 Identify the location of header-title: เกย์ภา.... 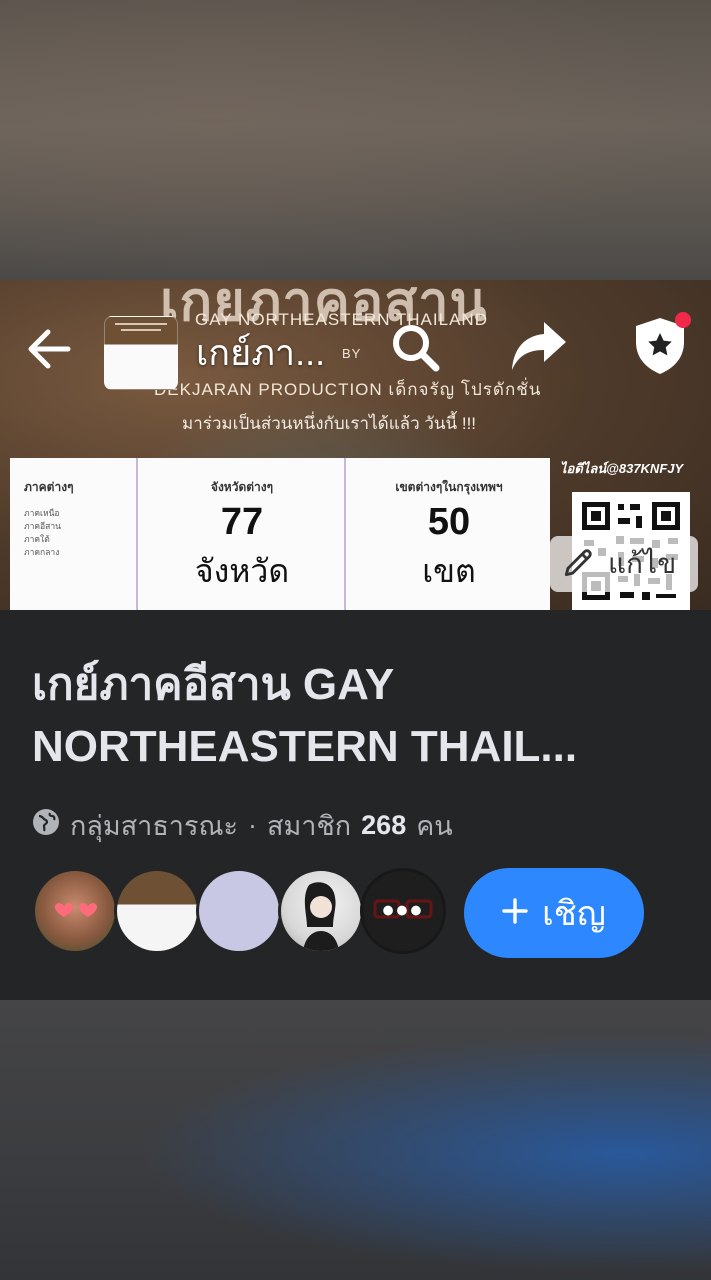
(260, 352).